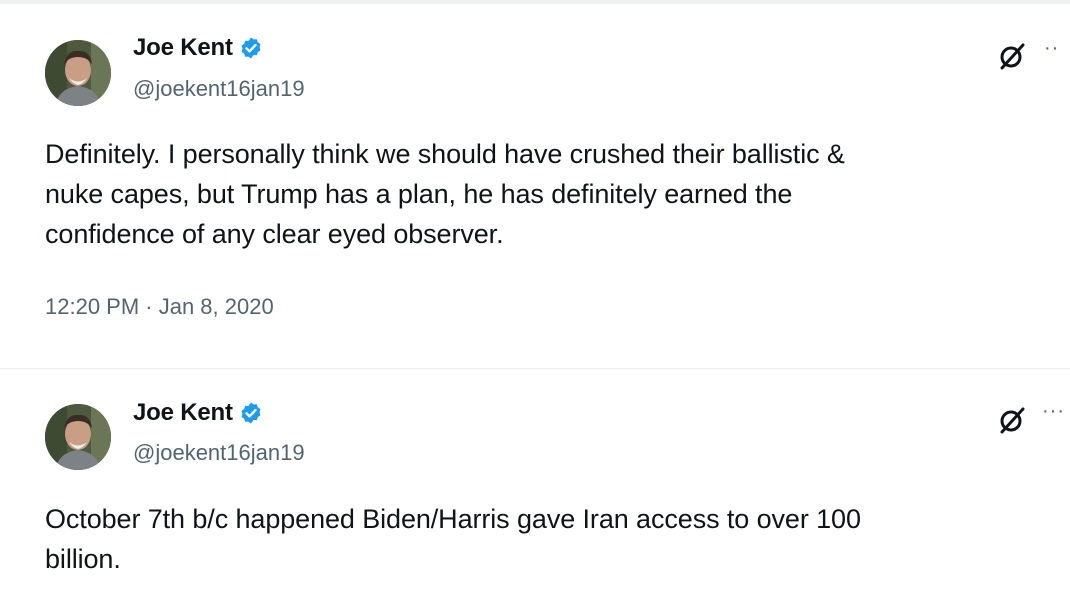  I want to click on more-icon: ···, so click(1053, 411).